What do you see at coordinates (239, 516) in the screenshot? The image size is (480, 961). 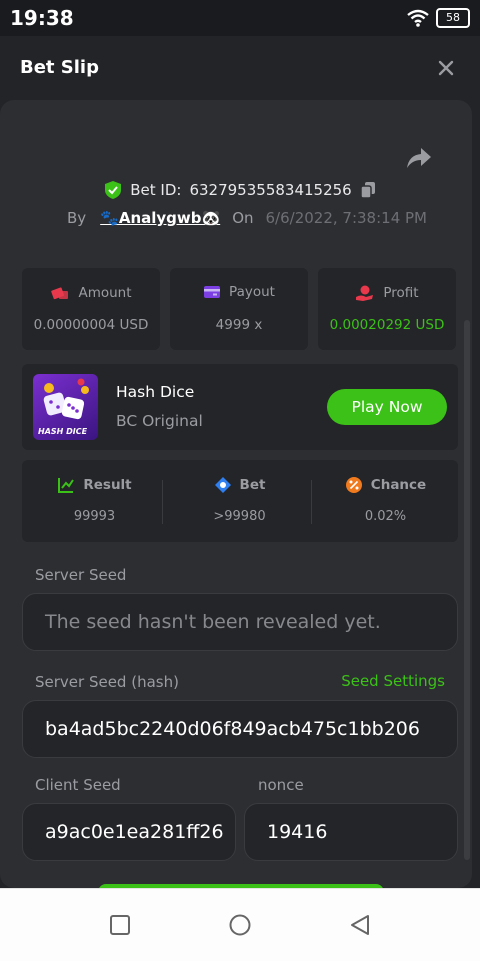 I see `bet-value: >99980` at bounding box center [239, 516].